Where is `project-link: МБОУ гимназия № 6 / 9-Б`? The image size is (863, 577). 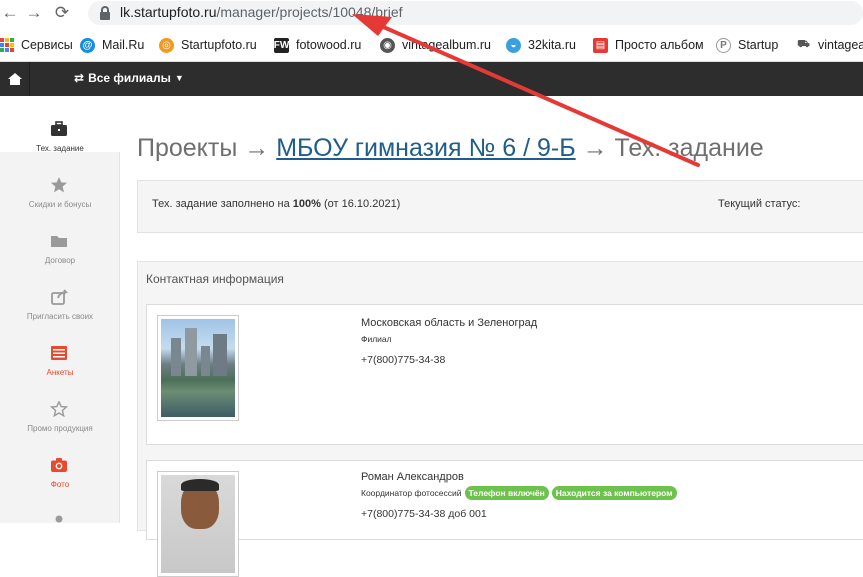 project-link: МБОУ гимназия № 6 / 9-Б is located at coordinates (425, 148).